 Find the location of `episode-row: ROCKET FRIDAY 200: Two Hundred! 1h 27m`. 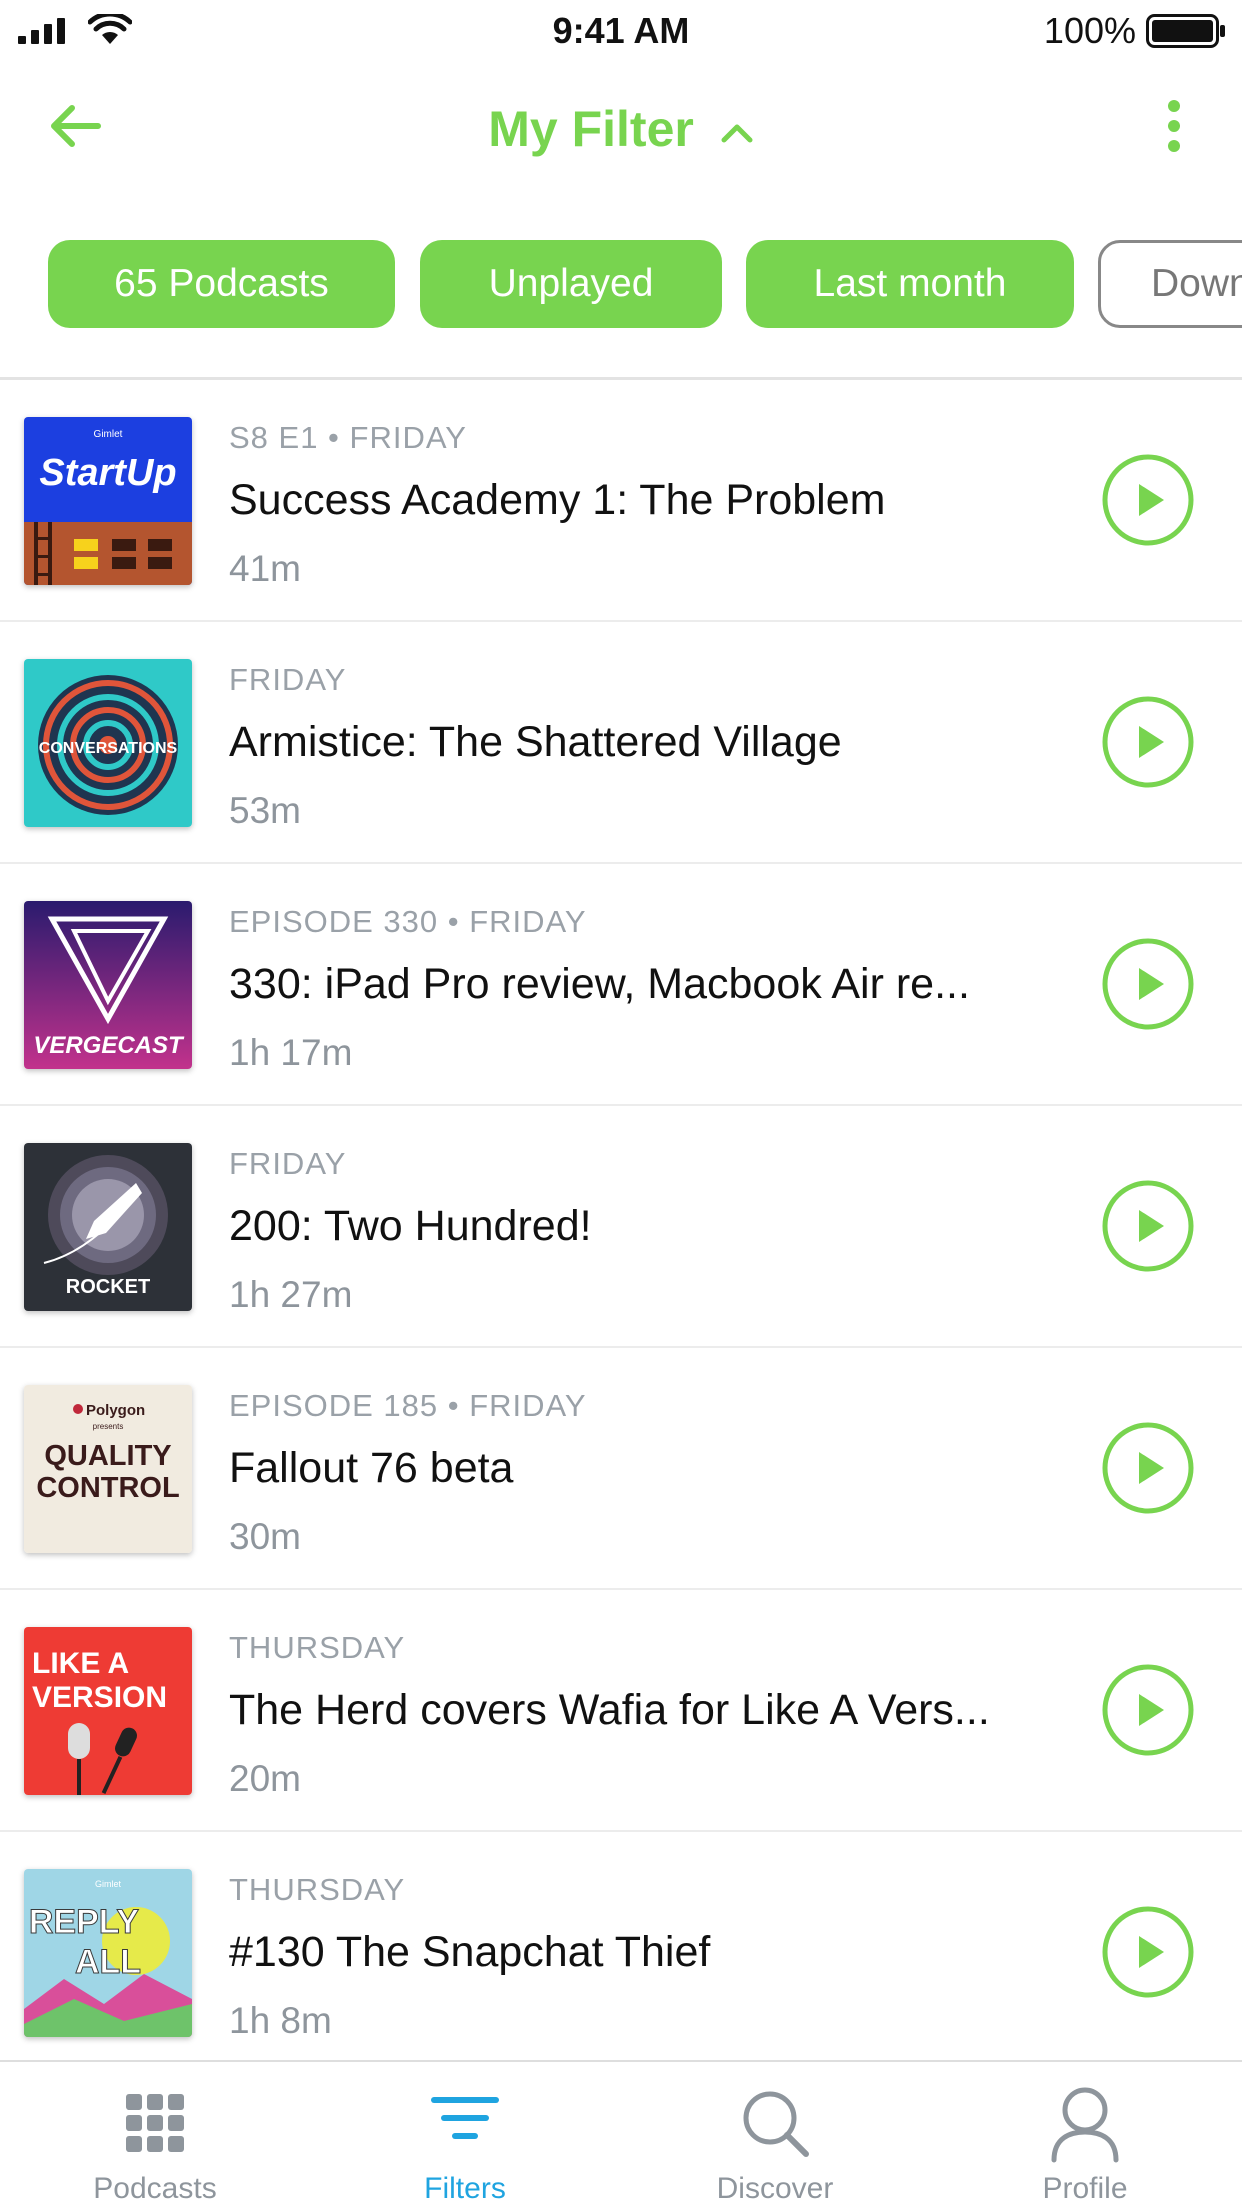

episode-row: ROCKET FRIDAY 200: Two Hundred! 1h 27m is located at coordinates (621, 1227).